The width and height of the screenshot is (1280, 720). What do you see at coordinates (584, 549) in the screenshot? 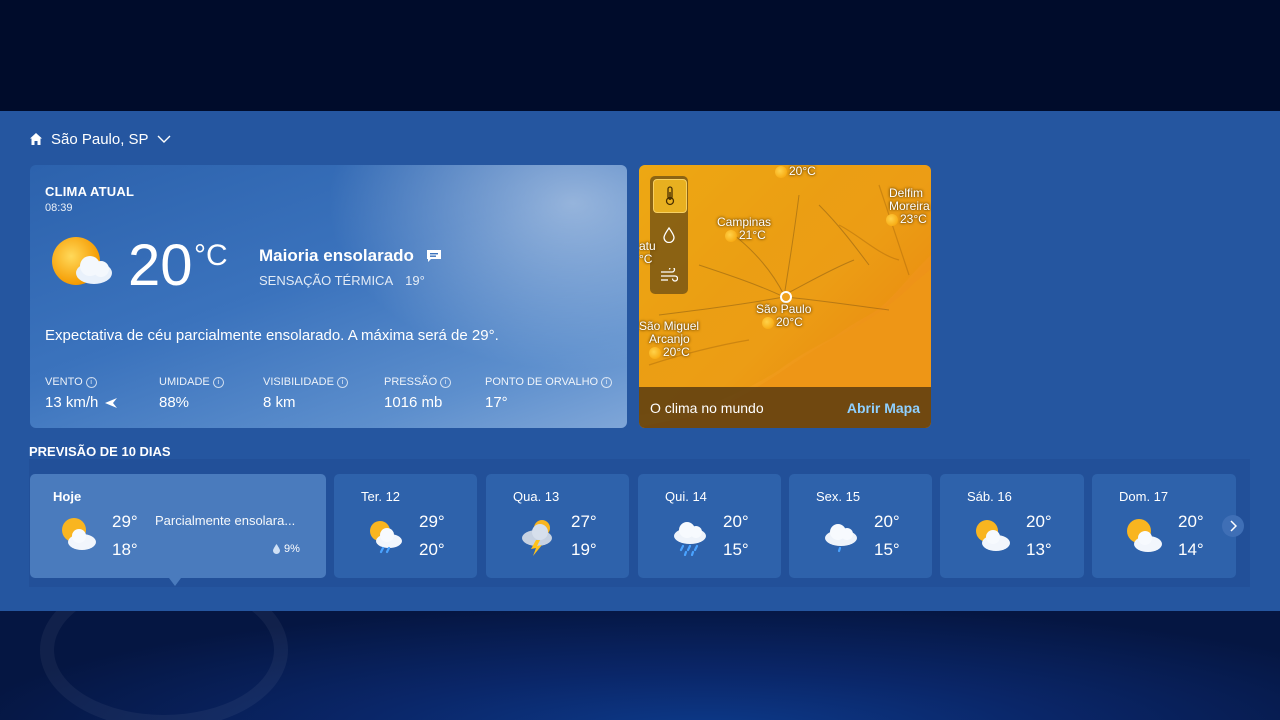
I see `day-low: 19°` at bounding box center [584, 549].